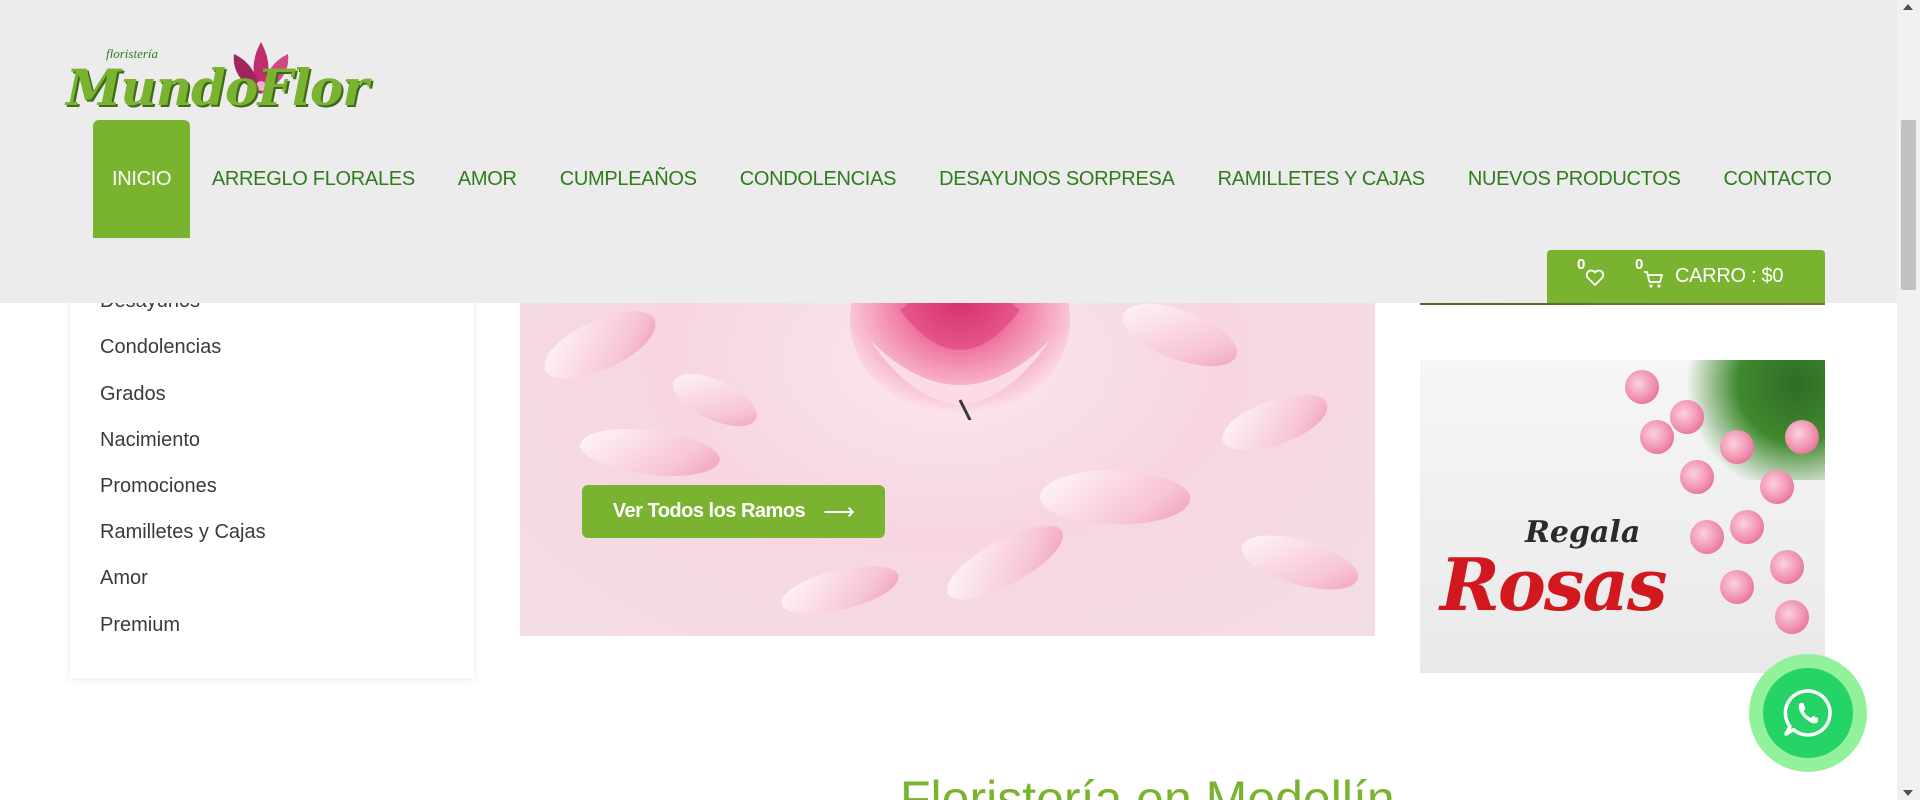 The height and width of the screenshot is (800, 1920). I want to click on cart-button: 0, so click(1653, 274).